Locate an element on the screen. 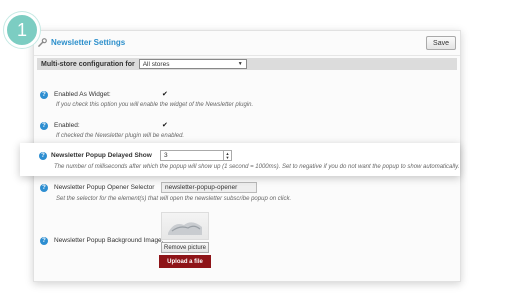 This screenshot has width=525, height=303. field-label: Enabled As Widget: is located at coordinates (82, 94).